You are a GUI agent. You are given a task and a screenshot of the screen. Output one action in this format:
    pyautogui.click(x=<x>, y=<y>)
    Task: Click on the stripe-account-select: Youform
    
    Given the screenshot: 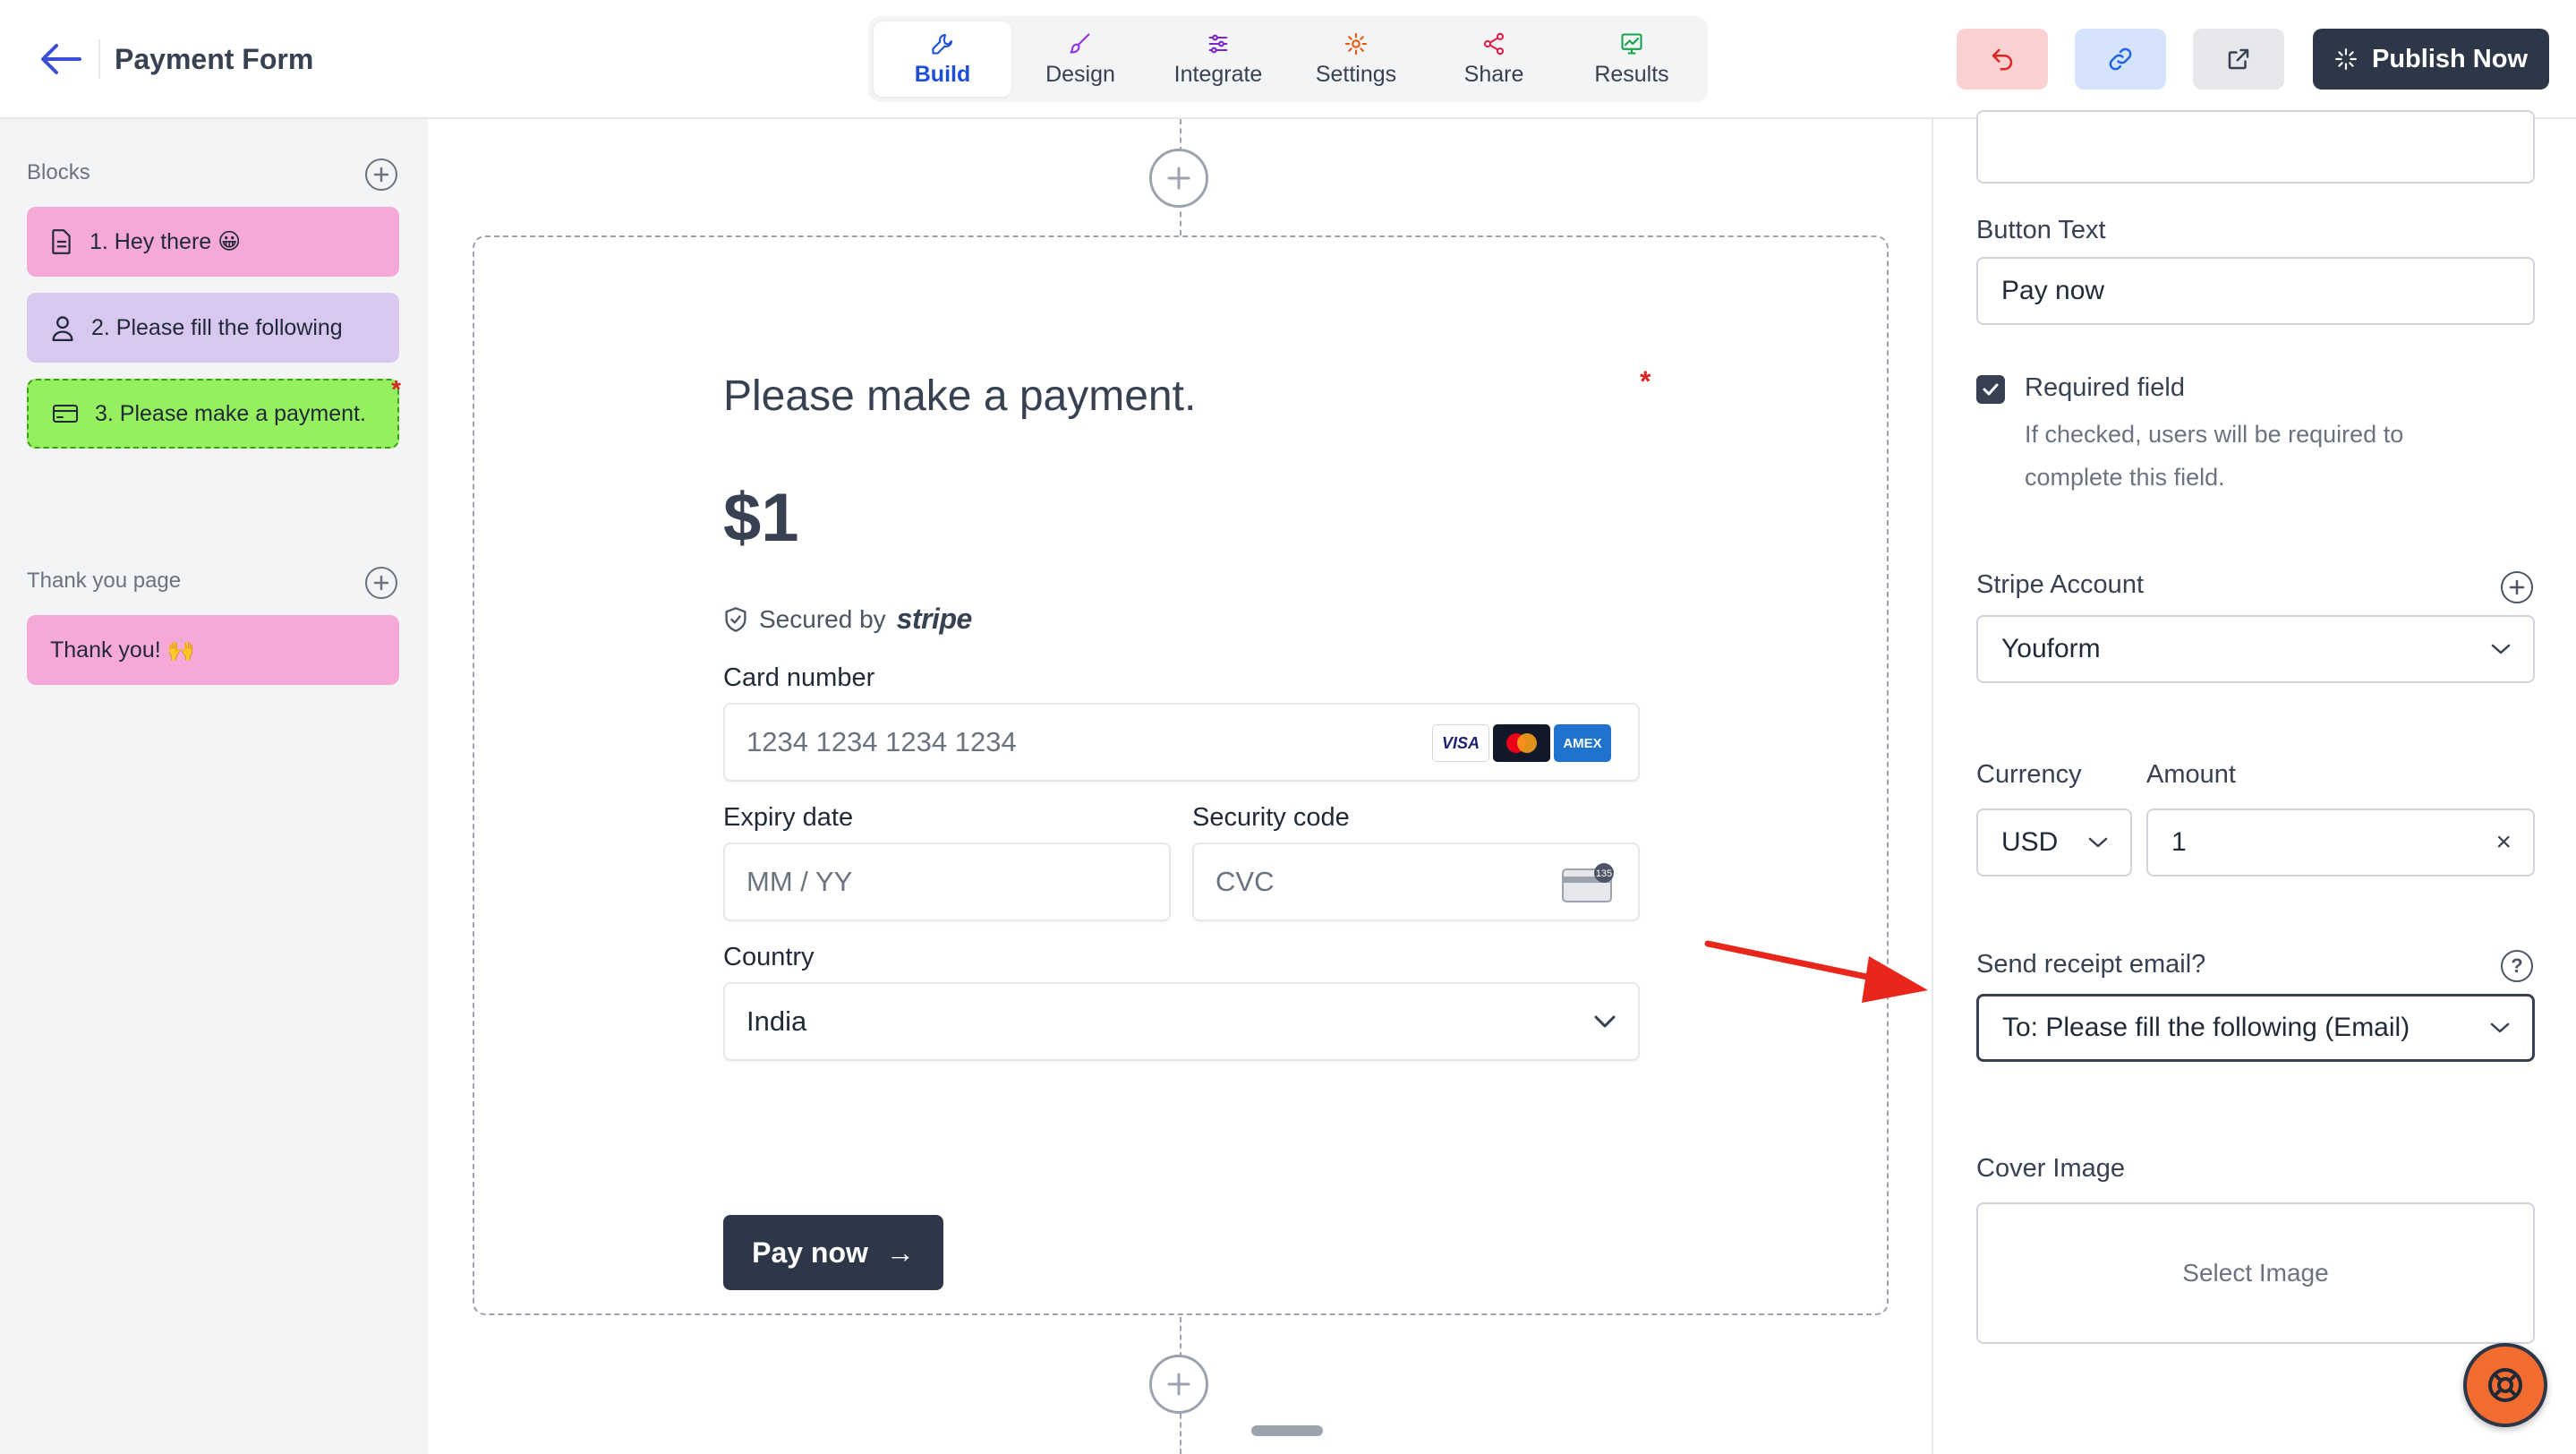 What is the action you would take?
    pyautogui.click(x=2255, y=649)
    